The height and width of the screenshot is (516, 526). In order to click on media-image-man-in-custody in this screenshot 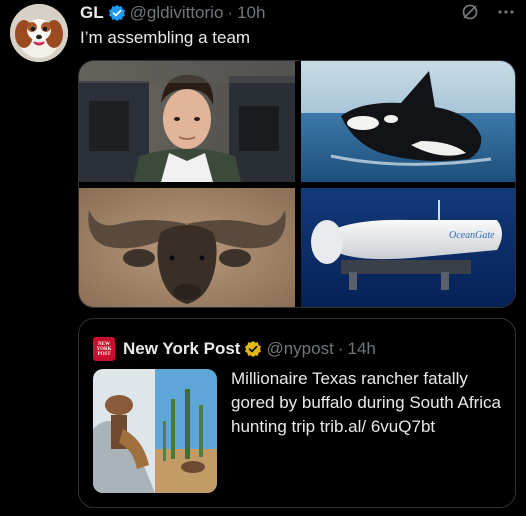, I will do `click(187, 121)`.